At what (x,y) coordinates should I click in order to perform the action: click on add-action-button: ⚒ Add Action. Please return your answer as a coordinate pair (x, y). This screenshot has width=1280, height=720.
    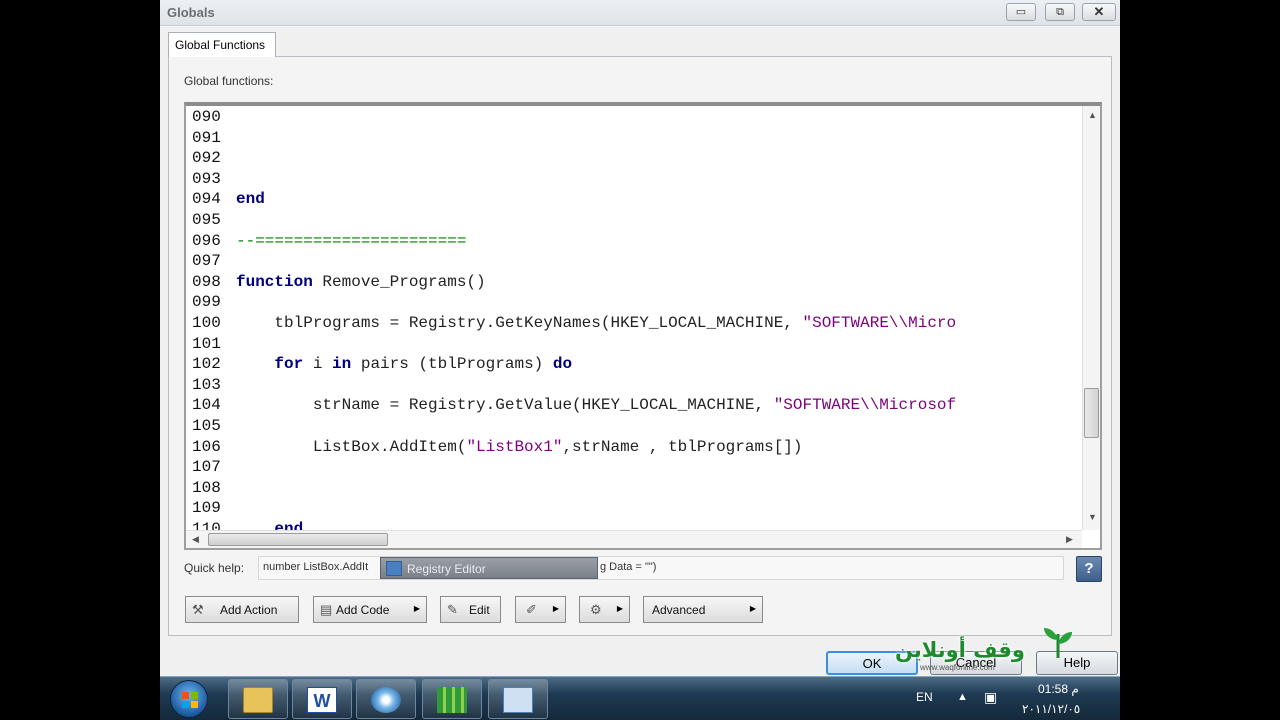
    Looking at the image, I should click on (242, 609).